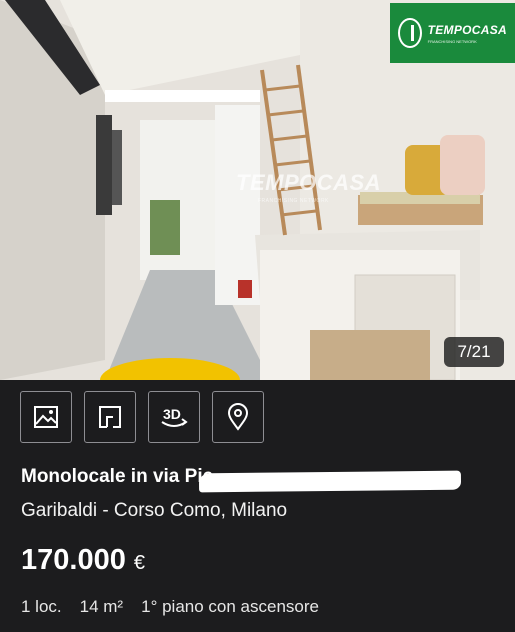  I want to click on agency-logo: TEMPOCASA FRANCHISING NETWORK, so click(452, 33).